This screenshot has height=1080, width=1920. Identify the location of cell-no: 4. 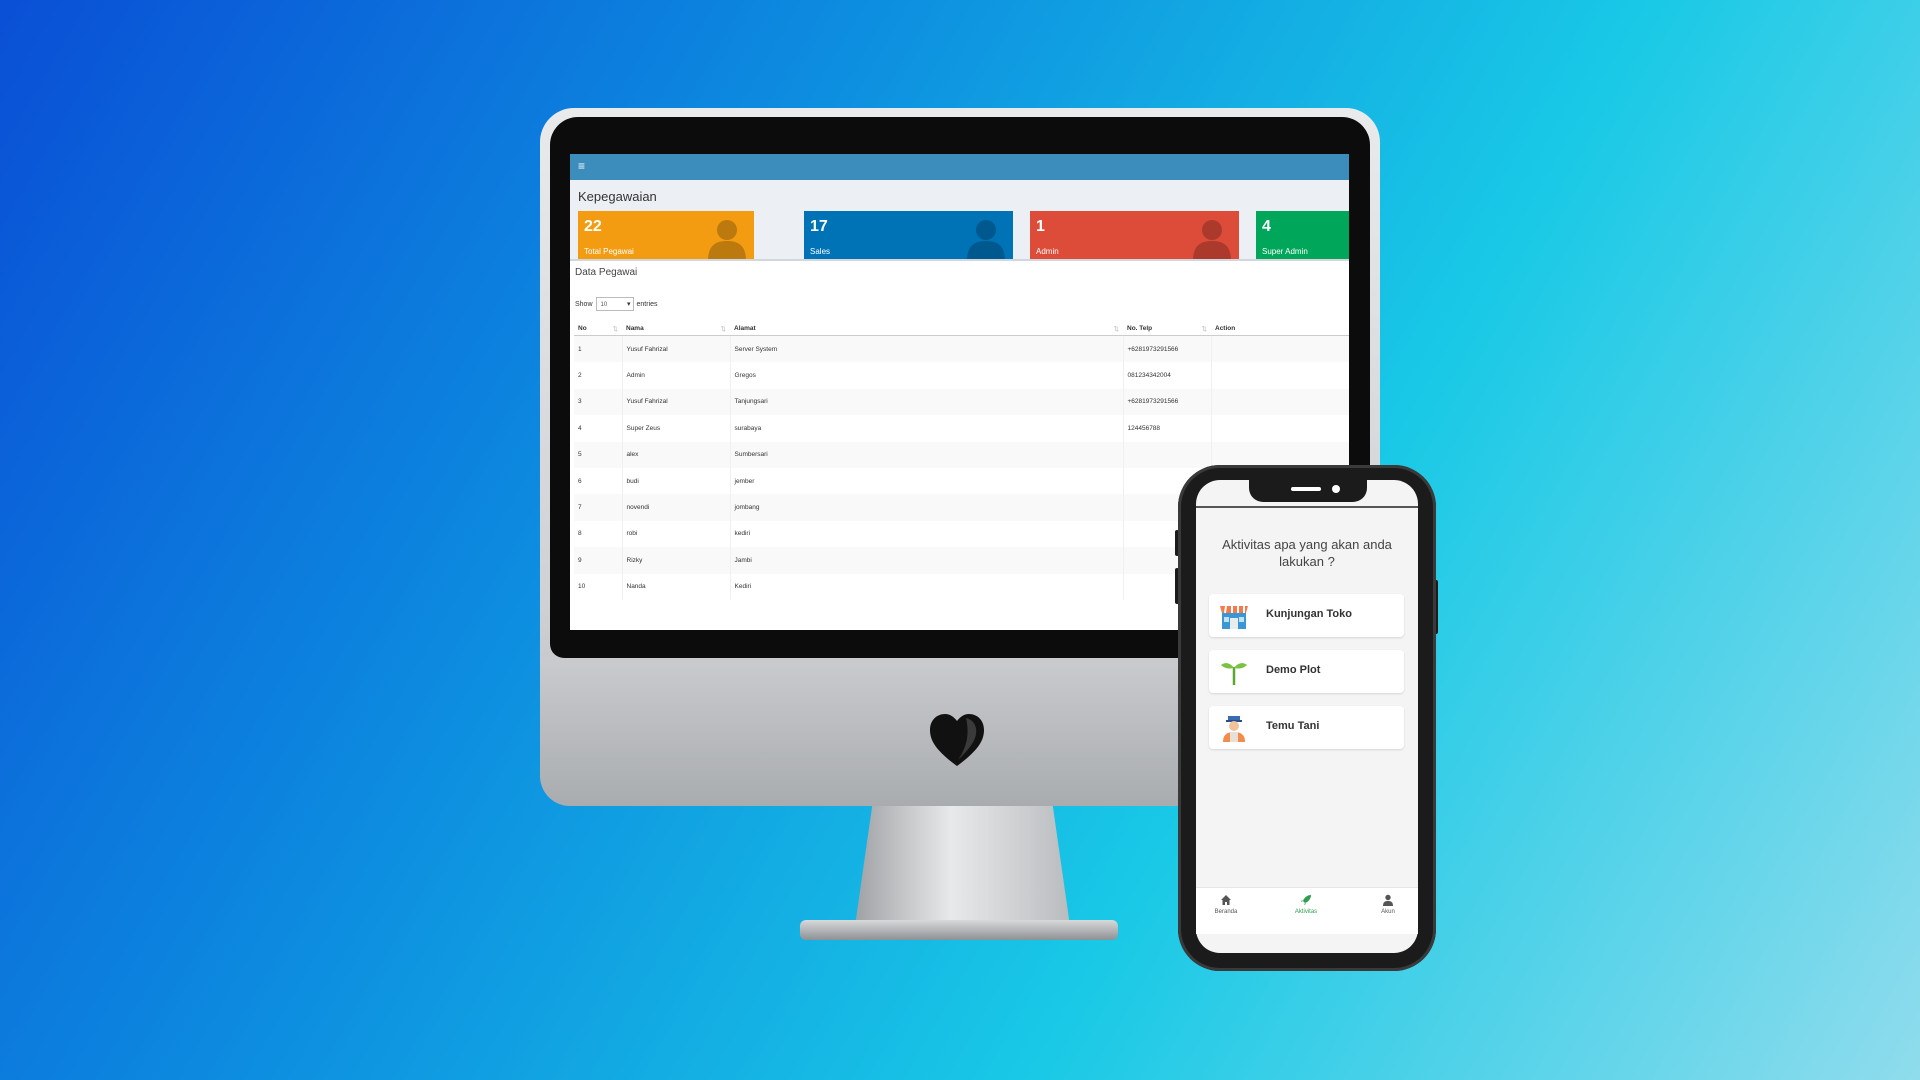
(598, 428).